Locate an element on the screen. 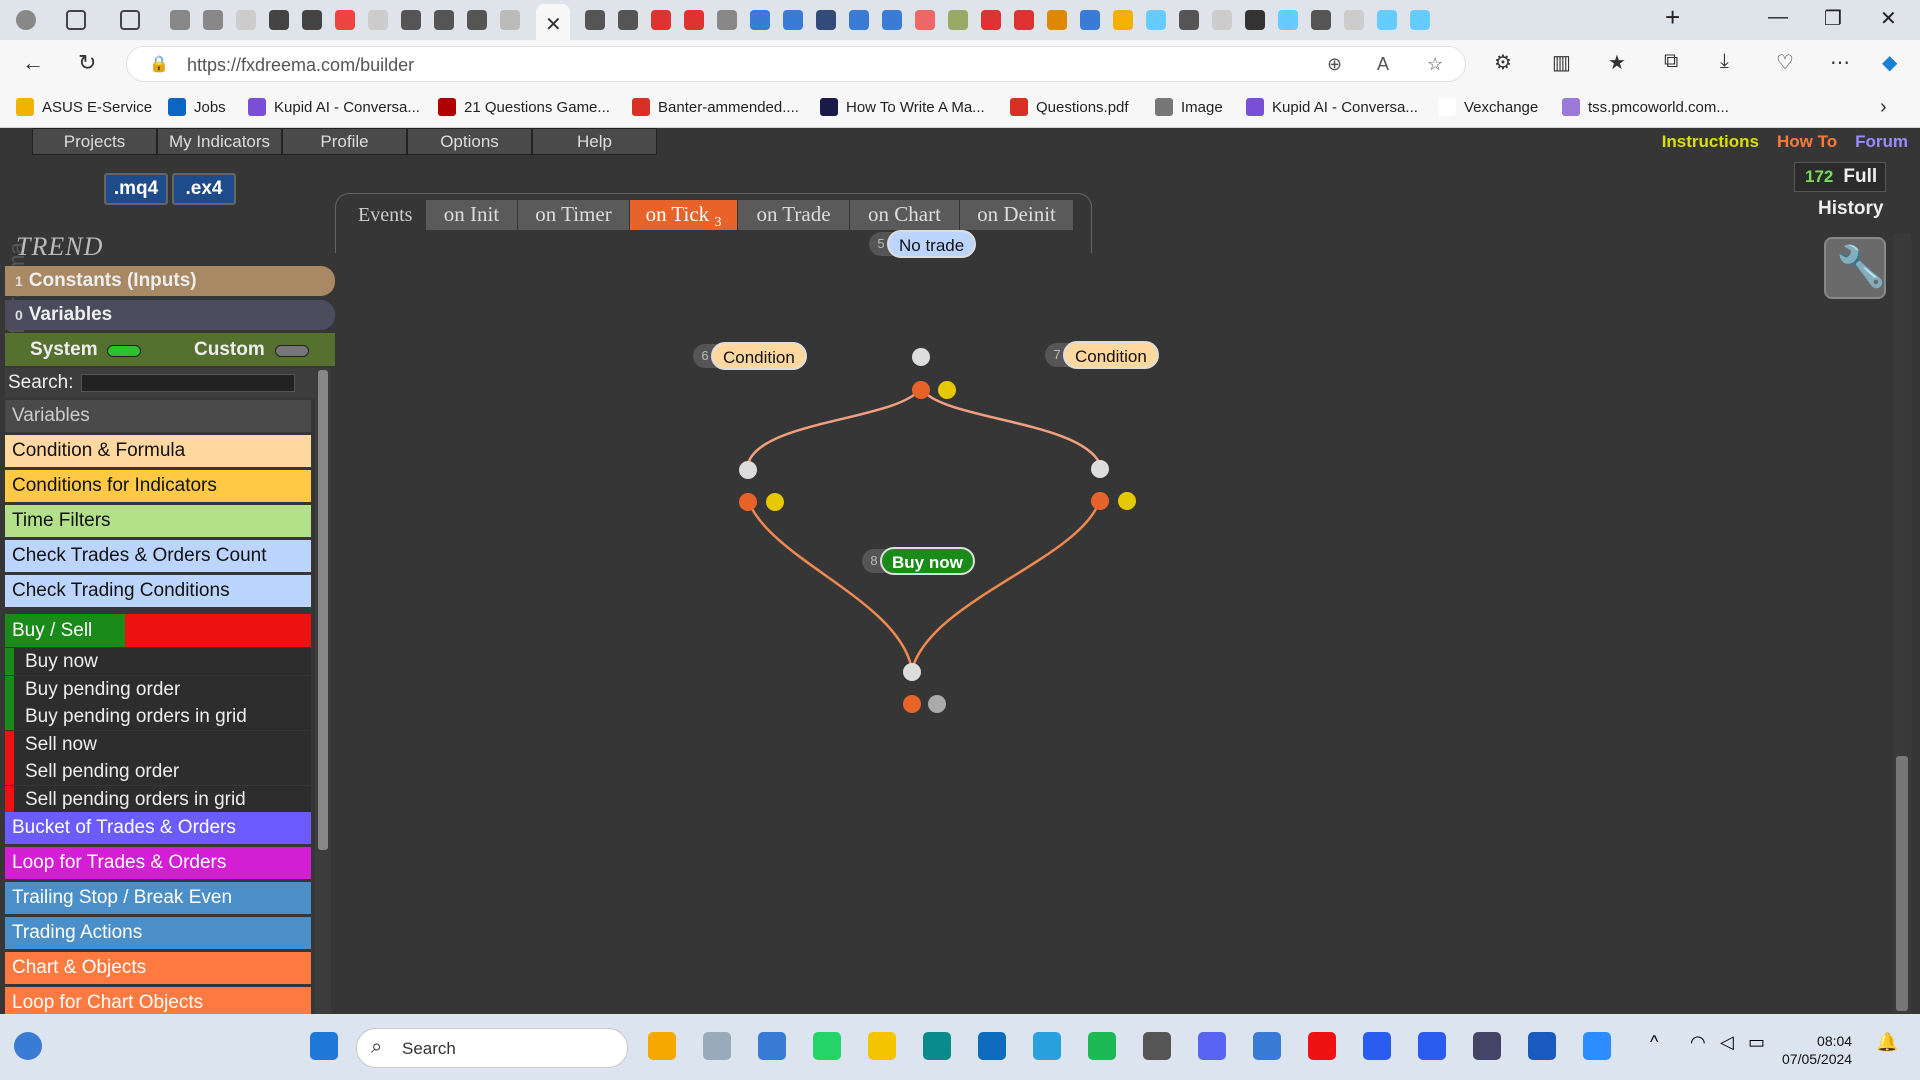  block-search-input is located at coordinates (188, 383).